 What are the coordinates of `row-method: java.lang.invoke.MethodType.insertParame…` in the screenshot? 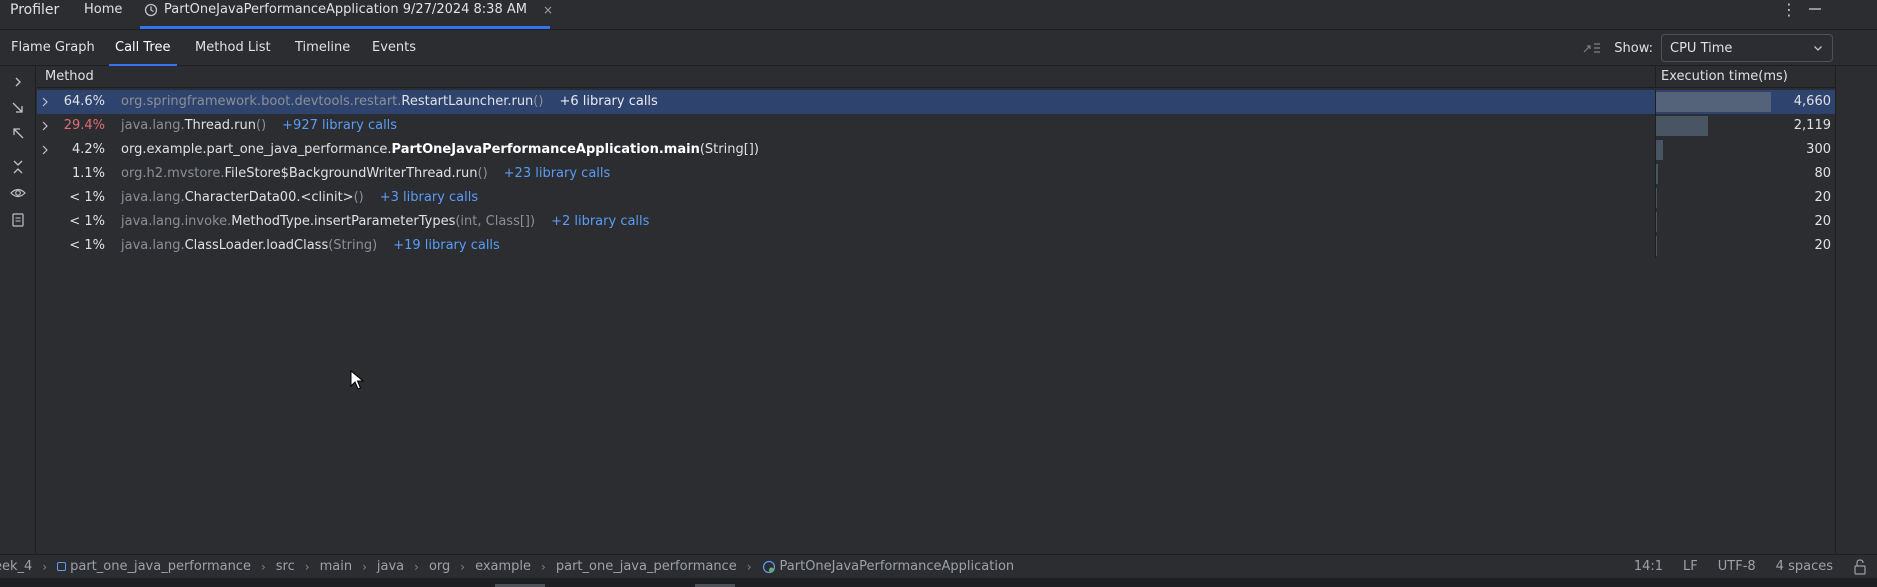 It's located at (385, 222).